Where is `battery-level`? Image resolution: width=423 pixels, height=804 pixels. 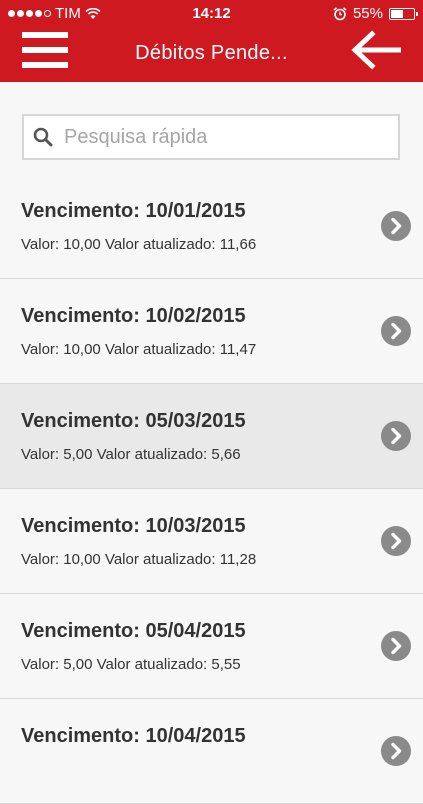 battery-level is located at coordinates (397, 13).